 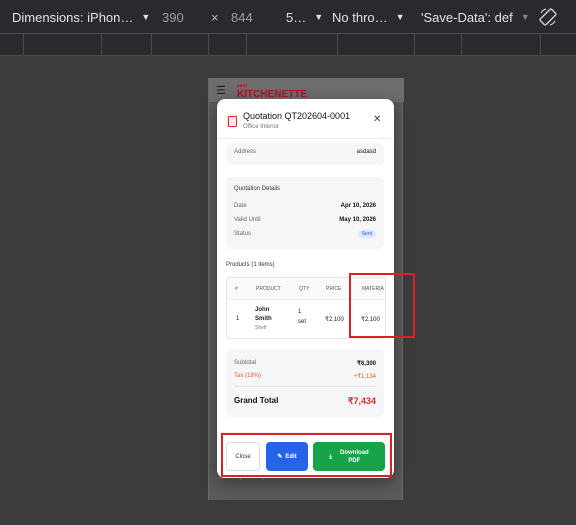 What do you see at coordinates (302, 322) in the screenshot?
I see `row-qty-2: set` at bounding box center [302, 322].